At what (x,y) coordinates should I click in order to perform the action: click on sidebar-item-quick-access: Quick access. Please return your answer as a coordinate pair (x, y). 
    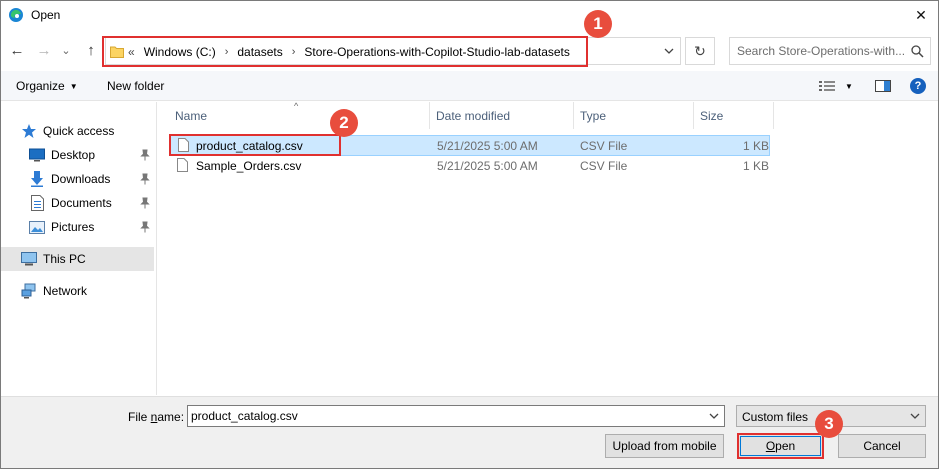
    Looking at the image, I should click on (81, 131).